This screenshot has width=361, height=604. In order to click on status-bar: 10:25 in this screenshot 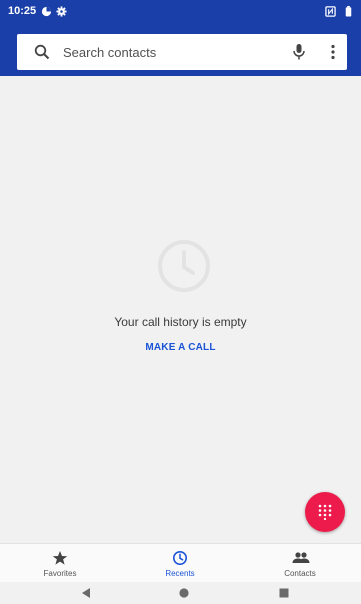, I will do `click(180, 13)`.